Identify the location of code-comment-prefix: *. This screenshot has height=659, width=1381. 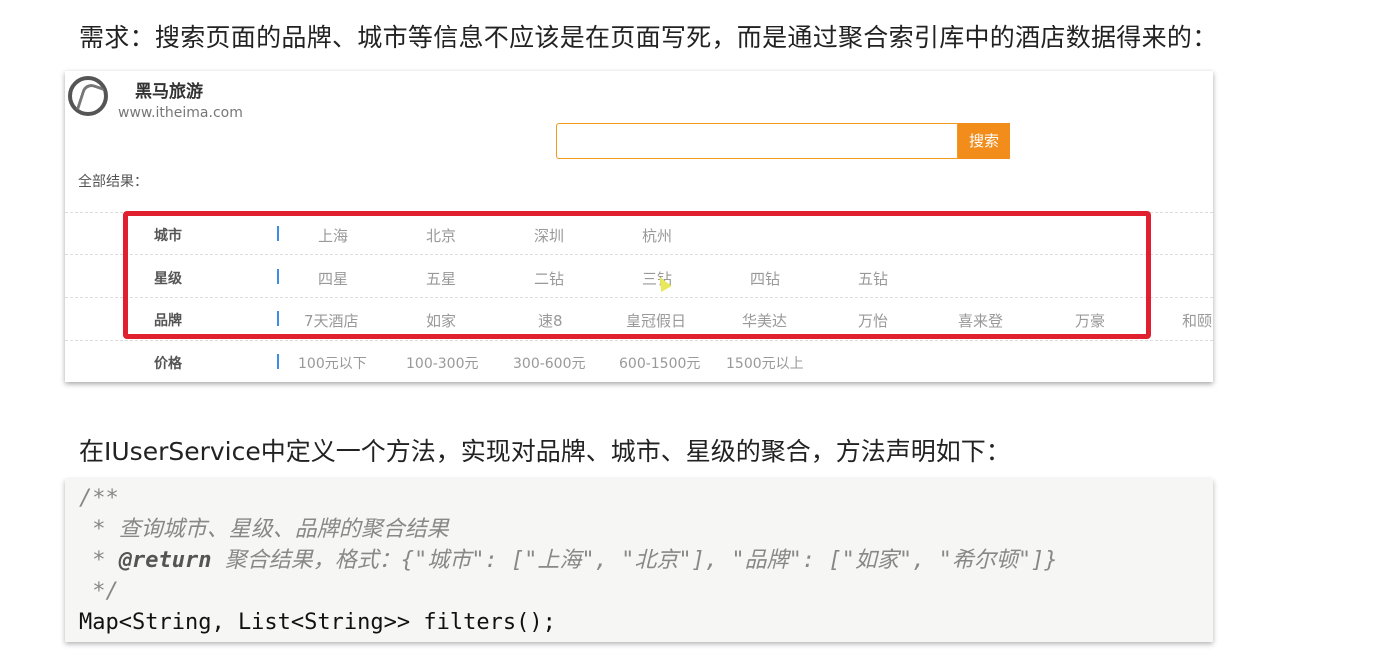
(99, 560).